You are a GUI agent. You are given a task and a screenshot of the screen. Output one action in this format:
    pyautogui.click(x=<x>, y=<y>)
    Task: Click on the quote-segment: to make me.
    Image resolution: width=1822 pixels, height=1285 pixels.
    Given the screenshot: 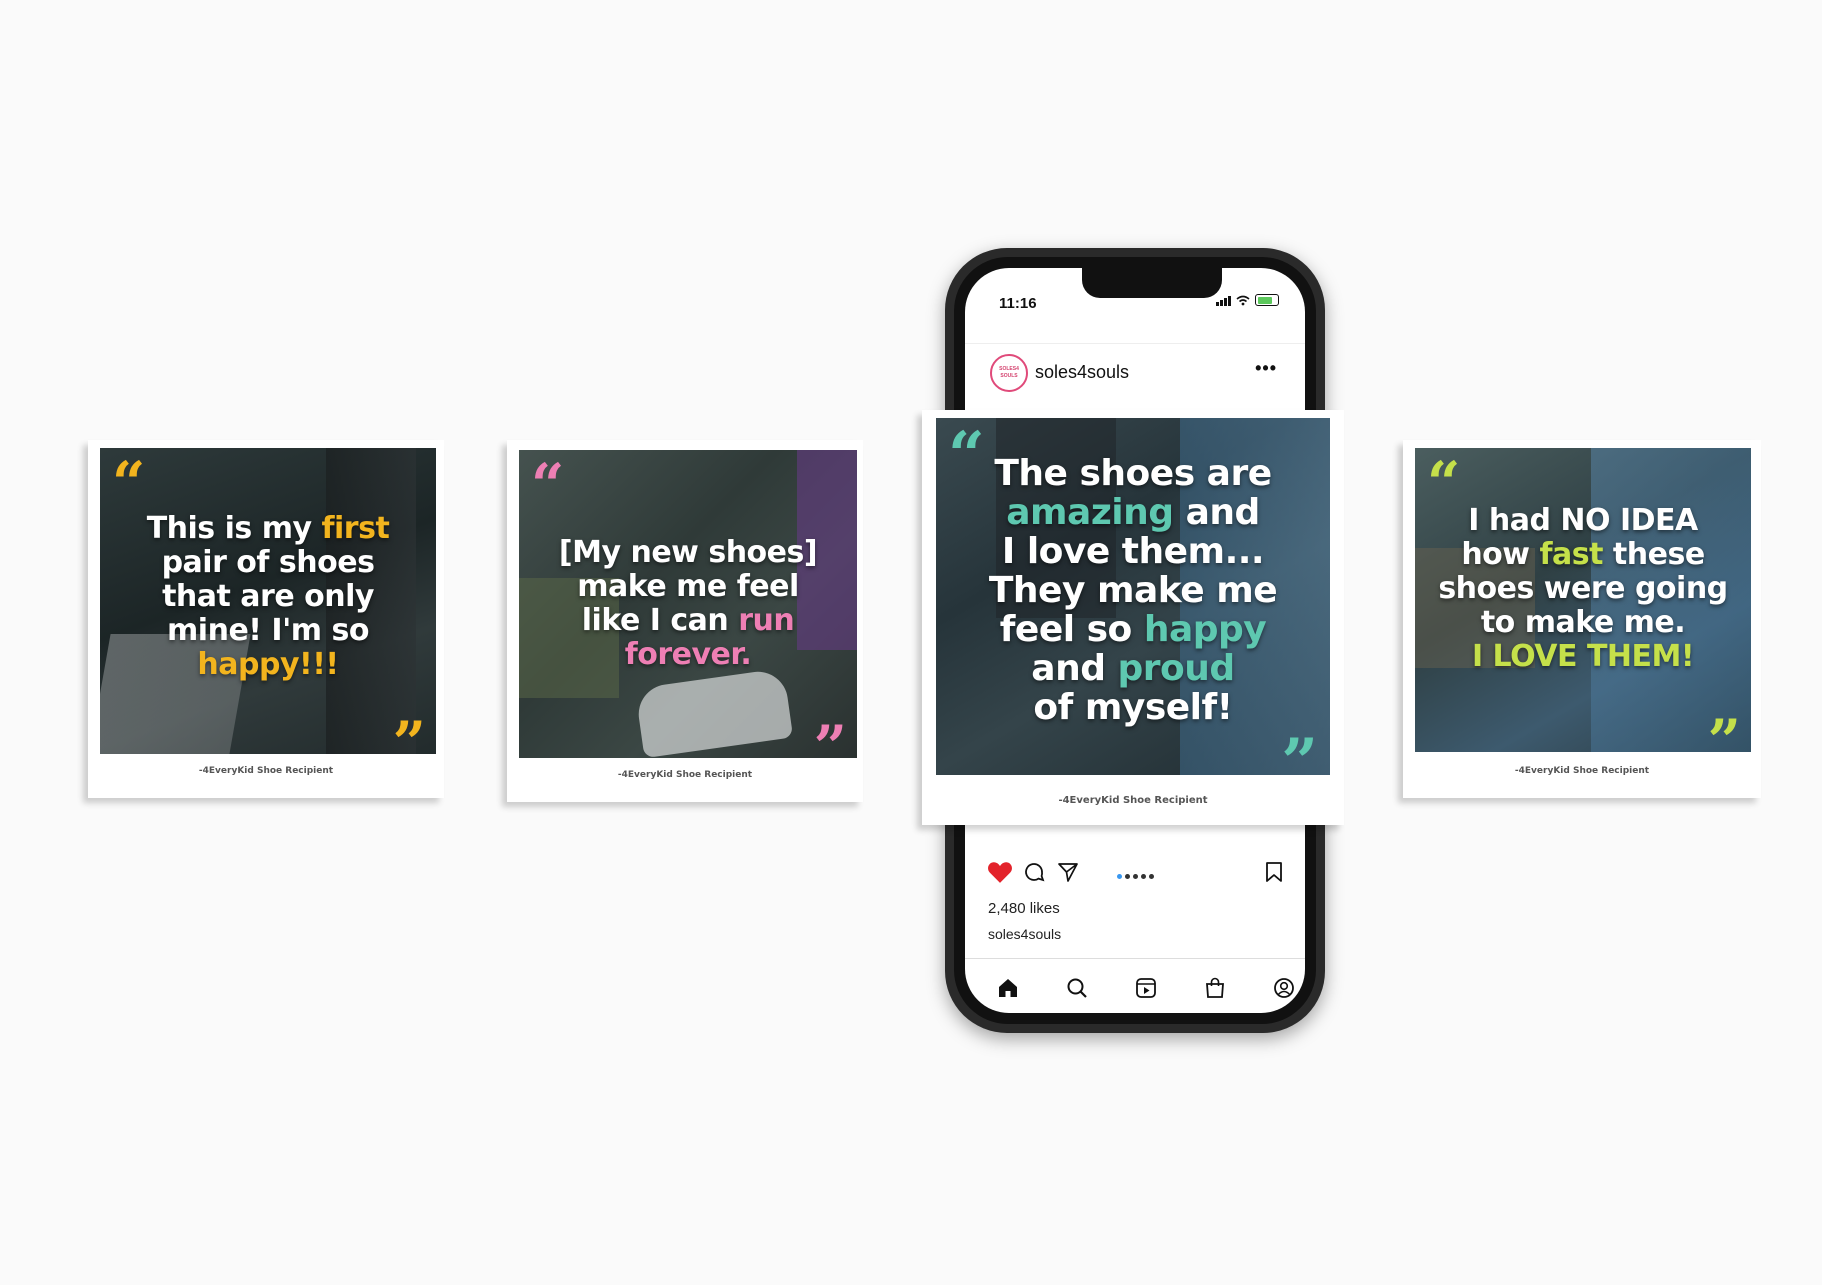 What is the action you would take?
    pyautogui.click(x=1583, y=622)
    